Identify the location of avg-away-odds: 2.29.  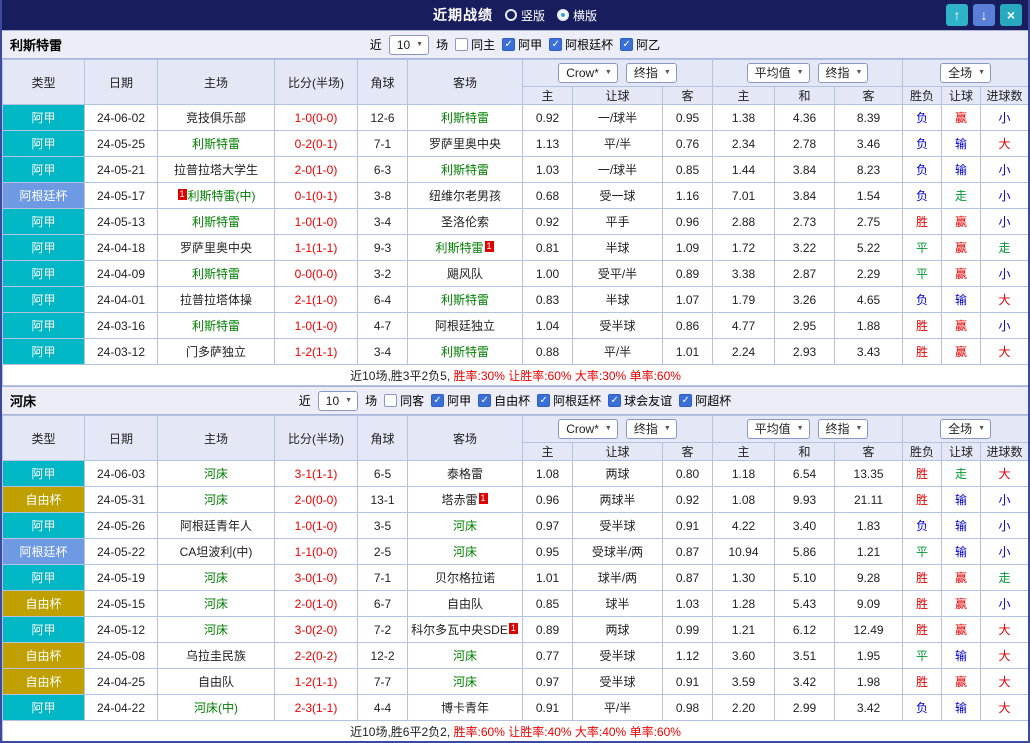
(869, 273).